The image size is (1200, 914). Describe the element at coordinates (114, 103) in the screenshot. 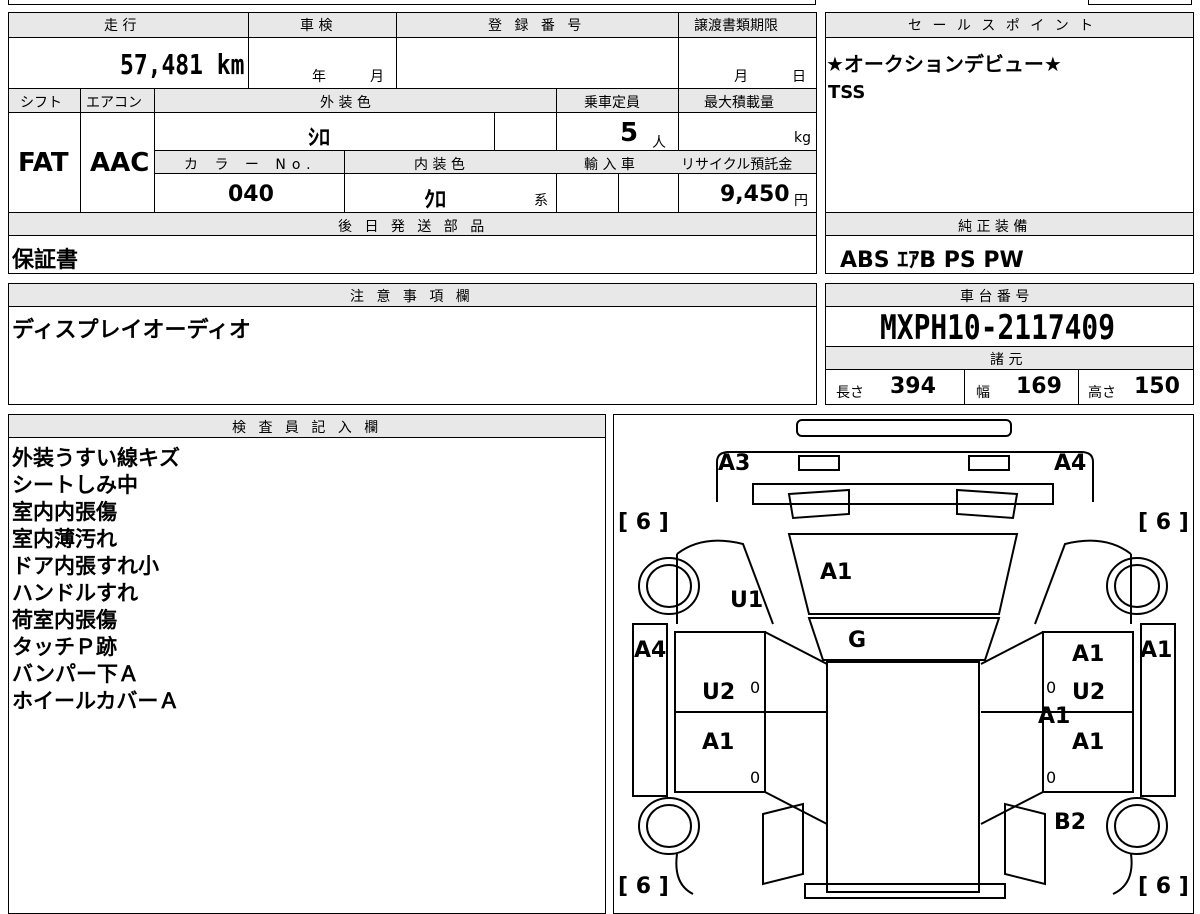

I see `aircon-label: エアコン` at that location.